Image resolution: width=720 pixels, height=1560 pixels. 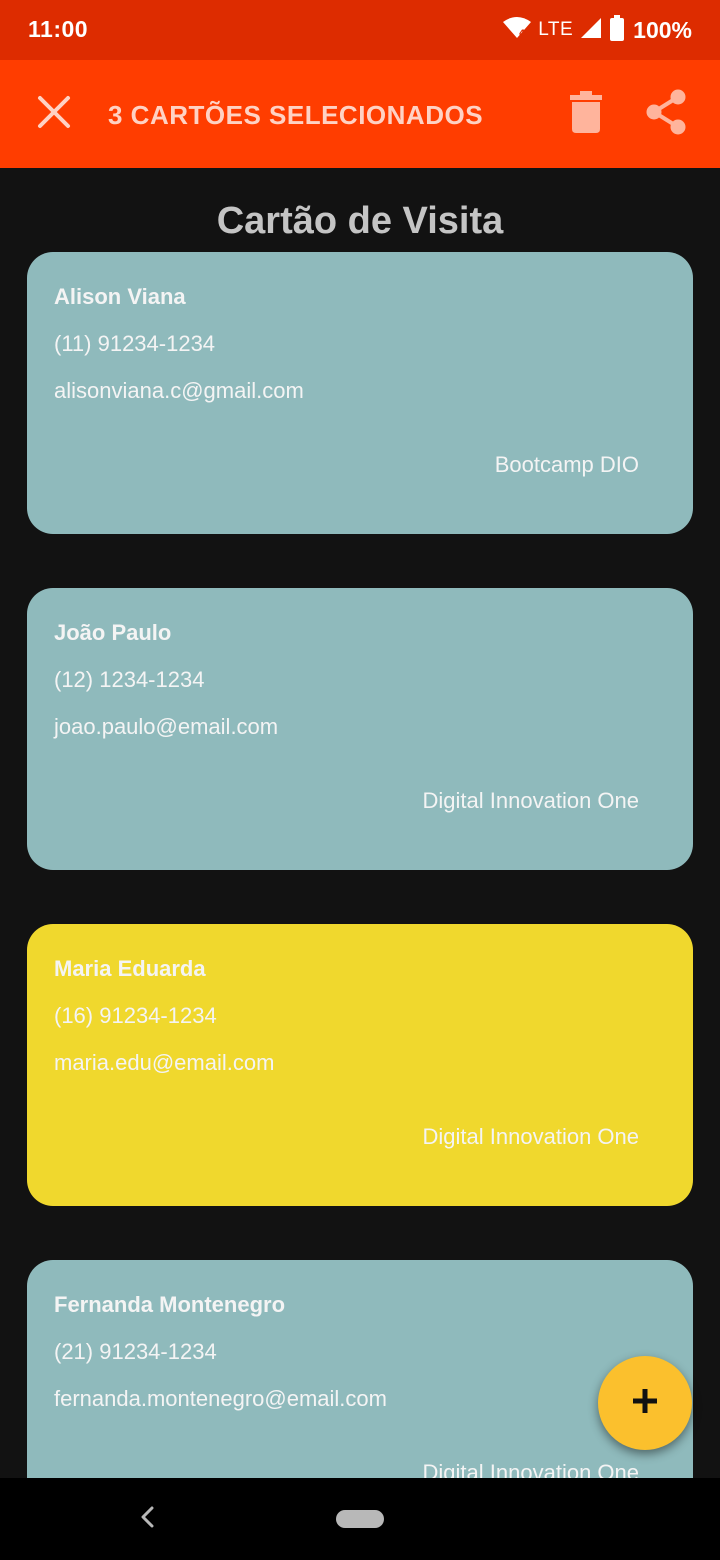 What do you see at coordinates (170, 1304) in the screenshot?
I see `card-name: Fernanda Montenegro` at bounding box center [170, 1304].